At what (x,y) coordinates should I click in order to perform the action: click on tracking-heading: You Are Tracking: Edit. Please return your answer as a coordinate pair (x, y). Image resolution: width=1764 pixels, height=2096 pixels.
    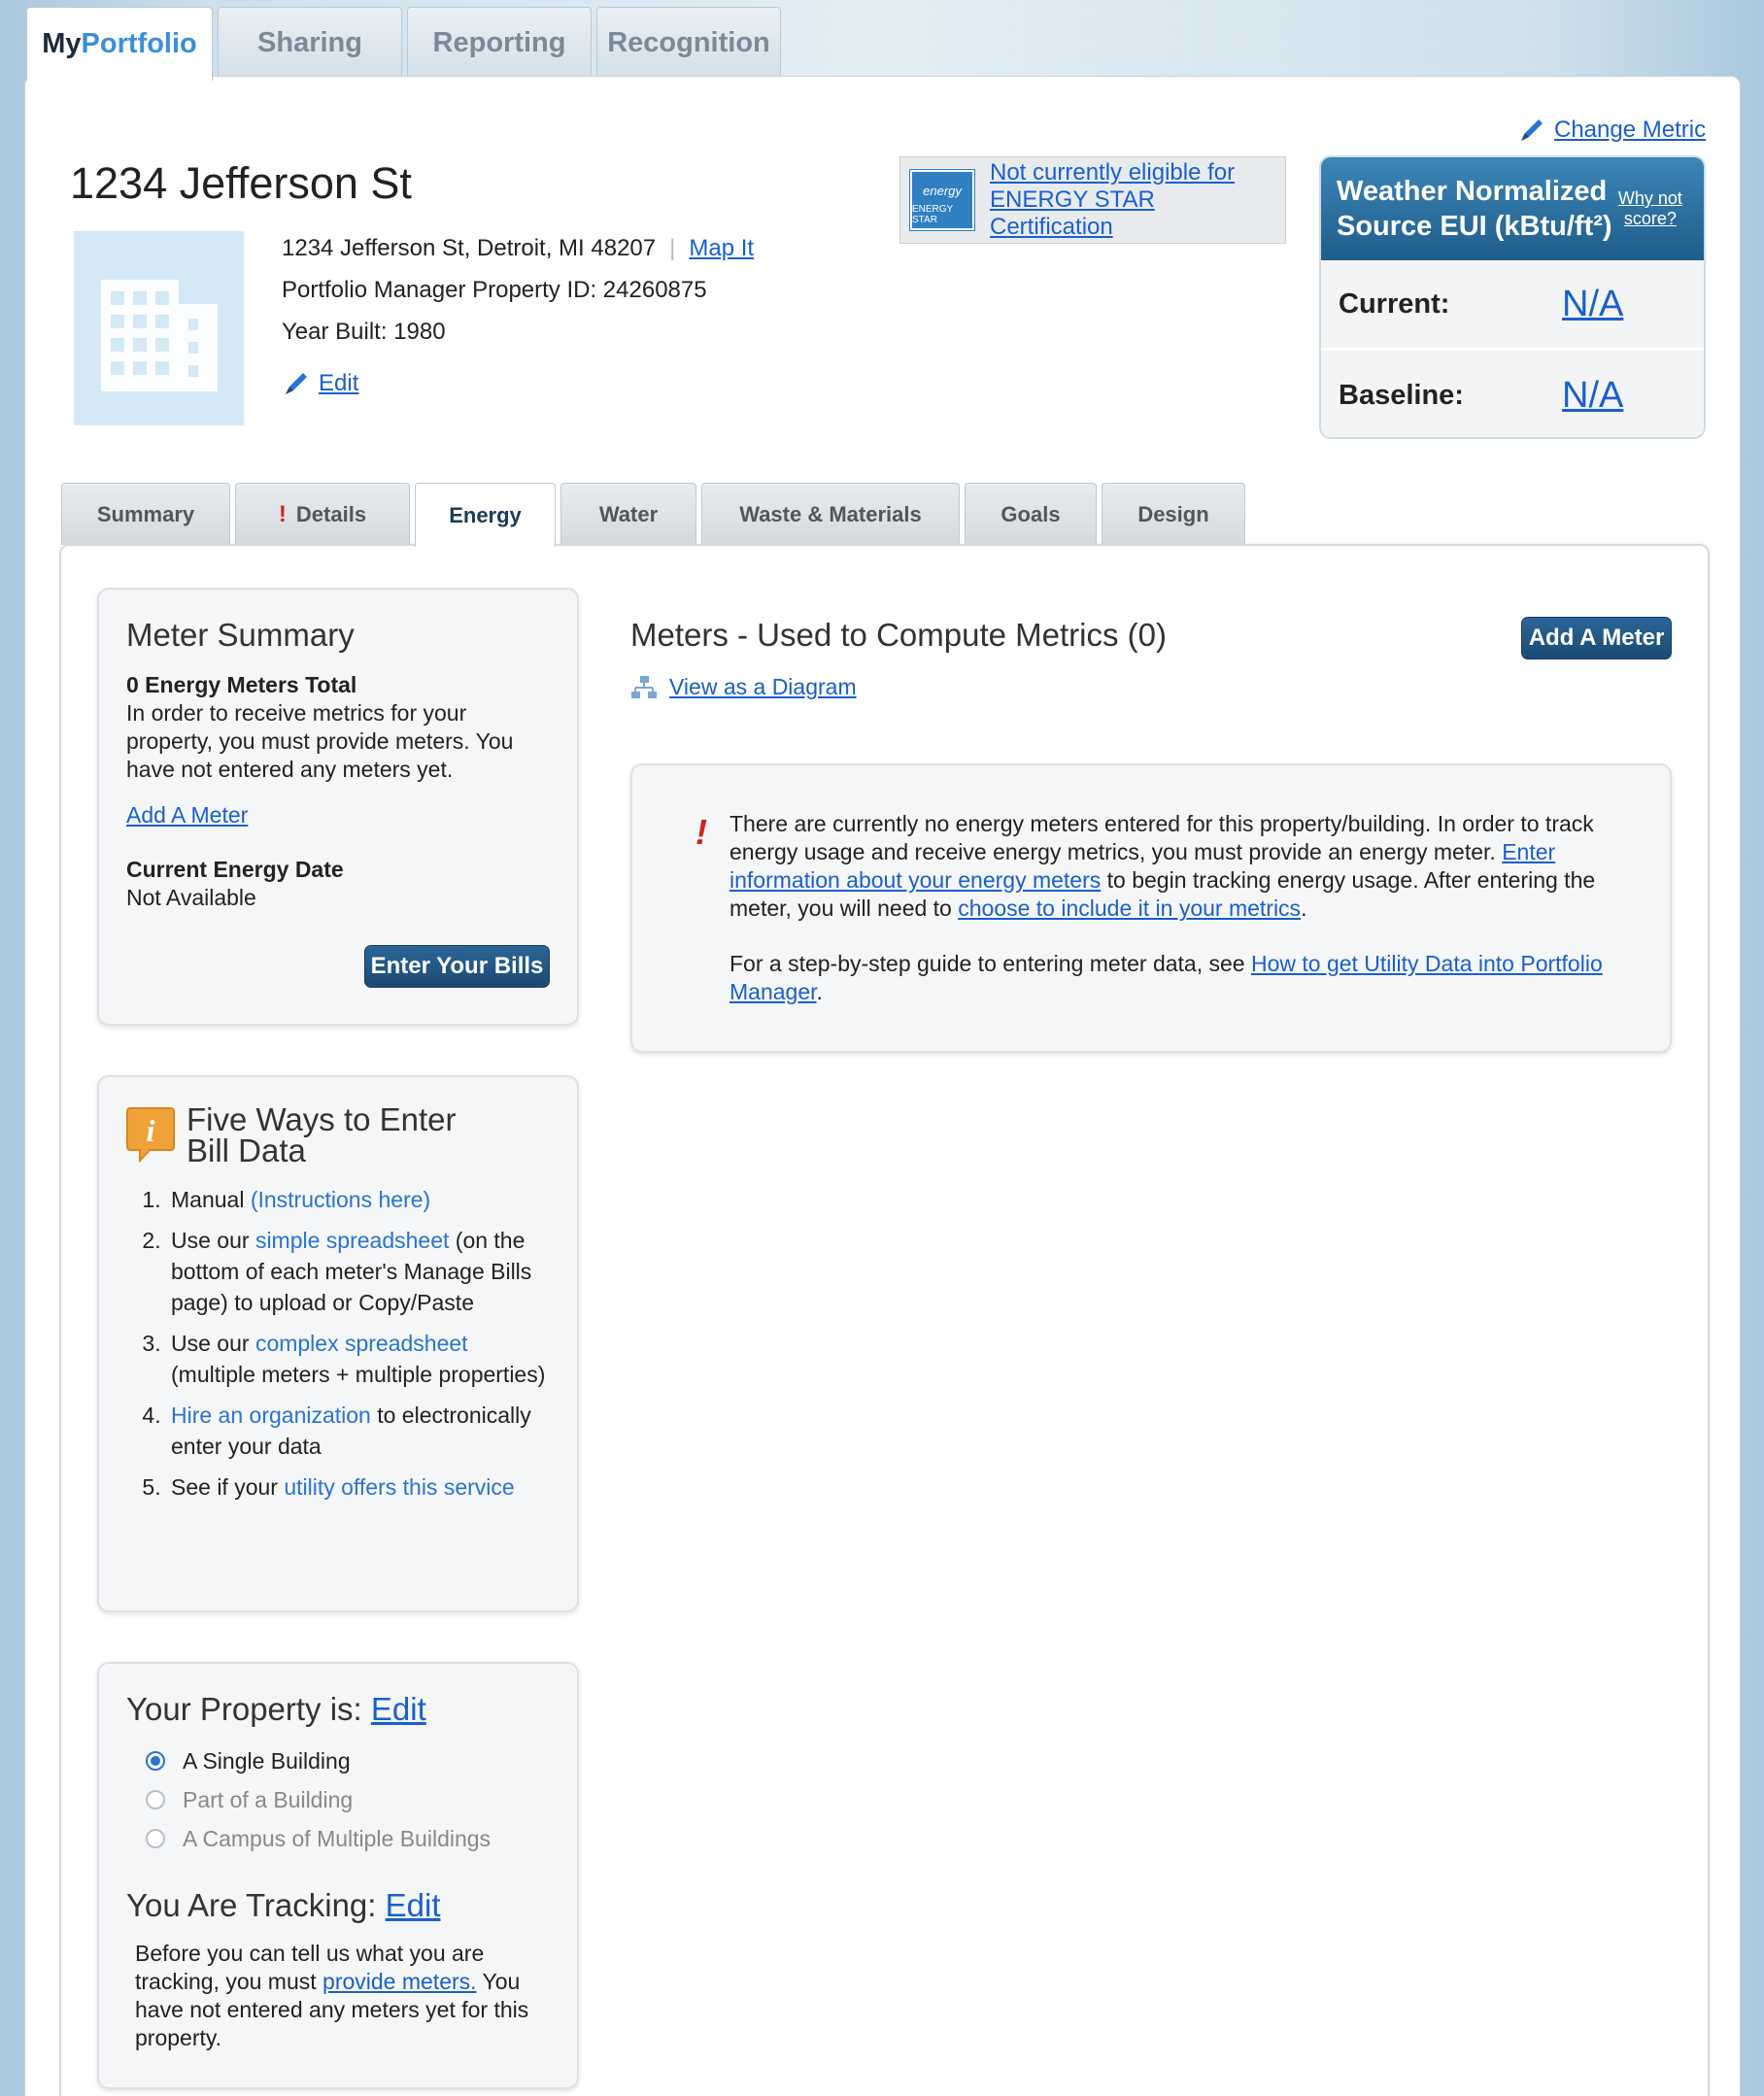
    Looking at the image, I should click on (338, 1905).